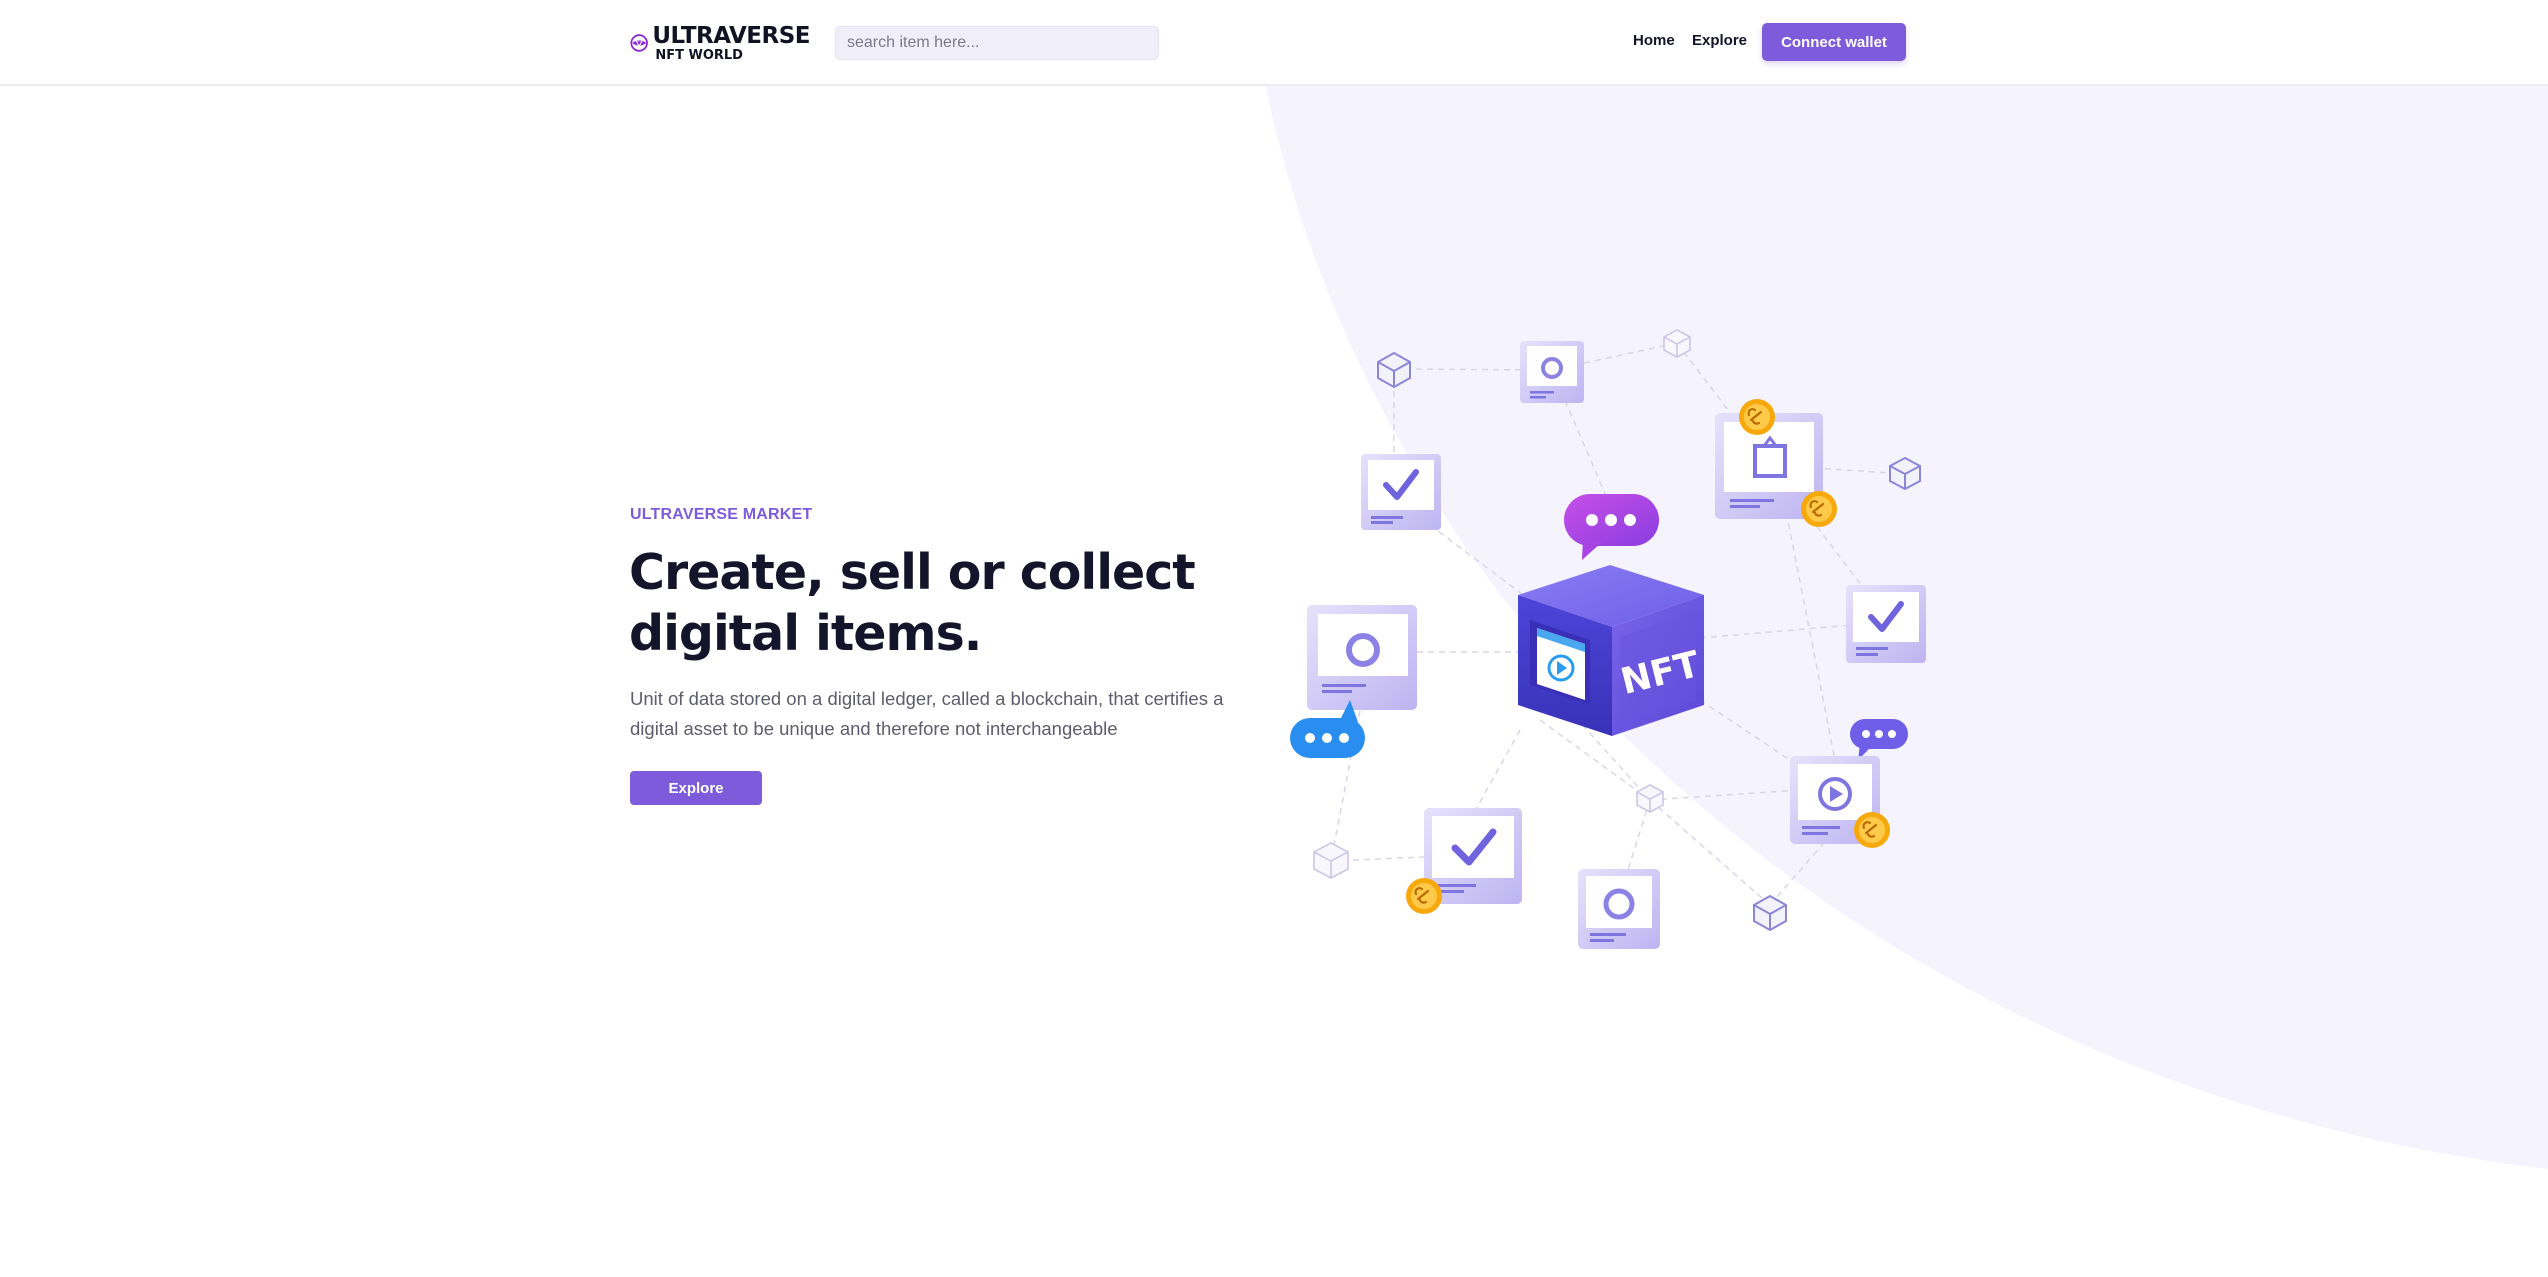 This screenshot has width=2548, height=1277. I want to click on logo-subtitle: NFT WORLD, so click(699, 55).